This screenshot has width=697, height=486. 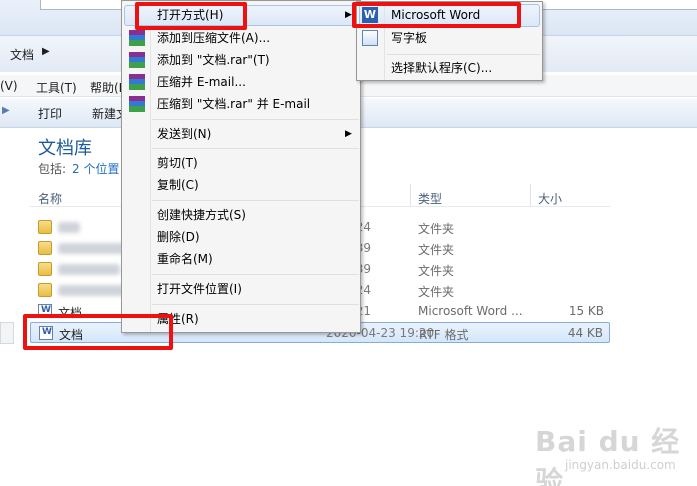 What do you see at coordinates (409, 38) in the screenshot?
I see `submenu-item-wordpad: 写字板` at bounding box center [409, 38].